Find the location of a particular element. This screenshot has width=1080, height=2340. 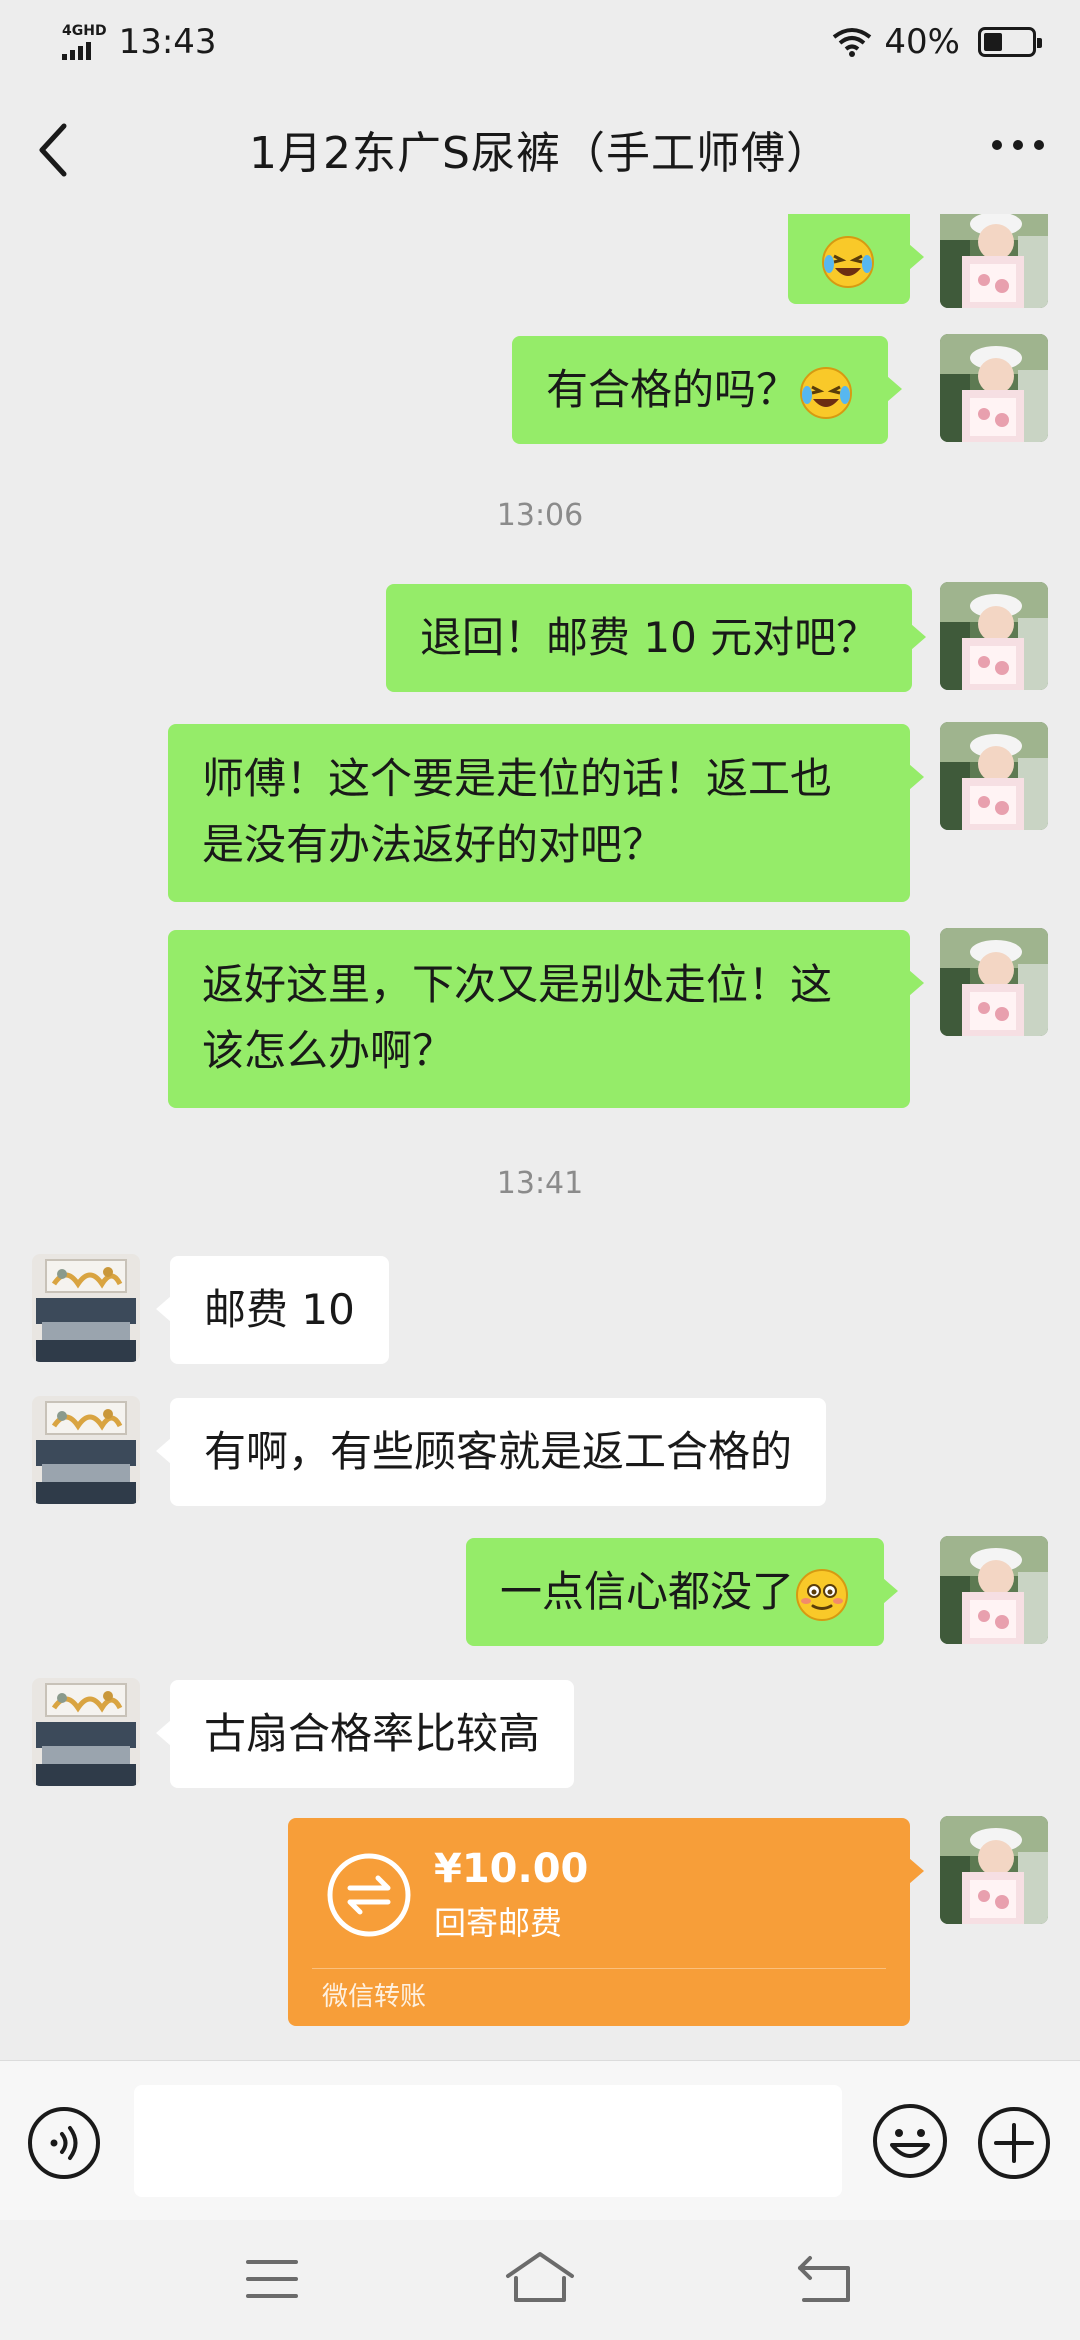

divider is located at coordinates (599, 1968).